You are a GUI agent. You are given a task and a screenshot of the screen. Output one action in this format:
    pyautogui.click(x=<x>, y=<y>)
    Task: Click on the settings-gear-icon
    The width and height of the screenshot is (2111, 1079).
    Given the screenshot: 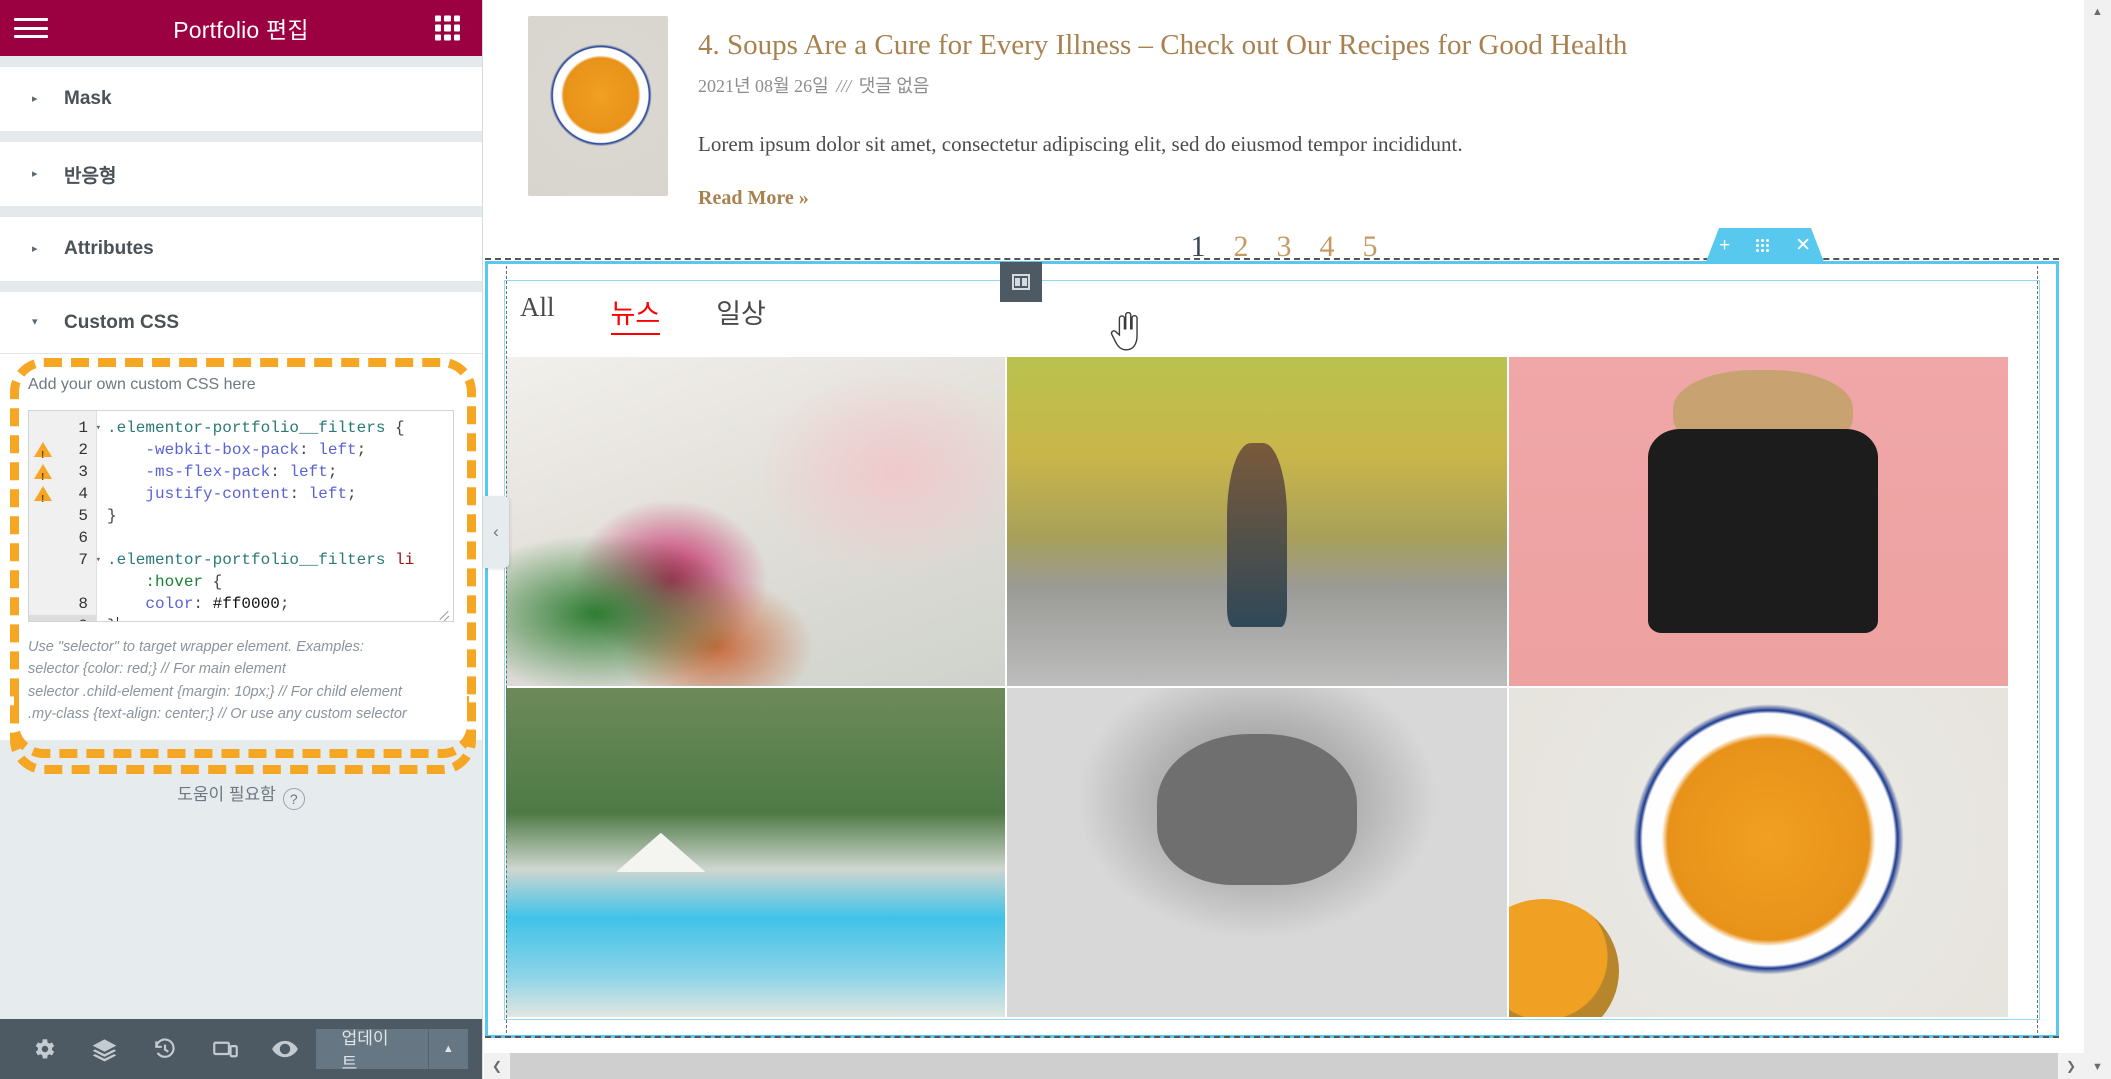 What is the action you would take?
    pyautogui.click(x=44, y=1049)
    